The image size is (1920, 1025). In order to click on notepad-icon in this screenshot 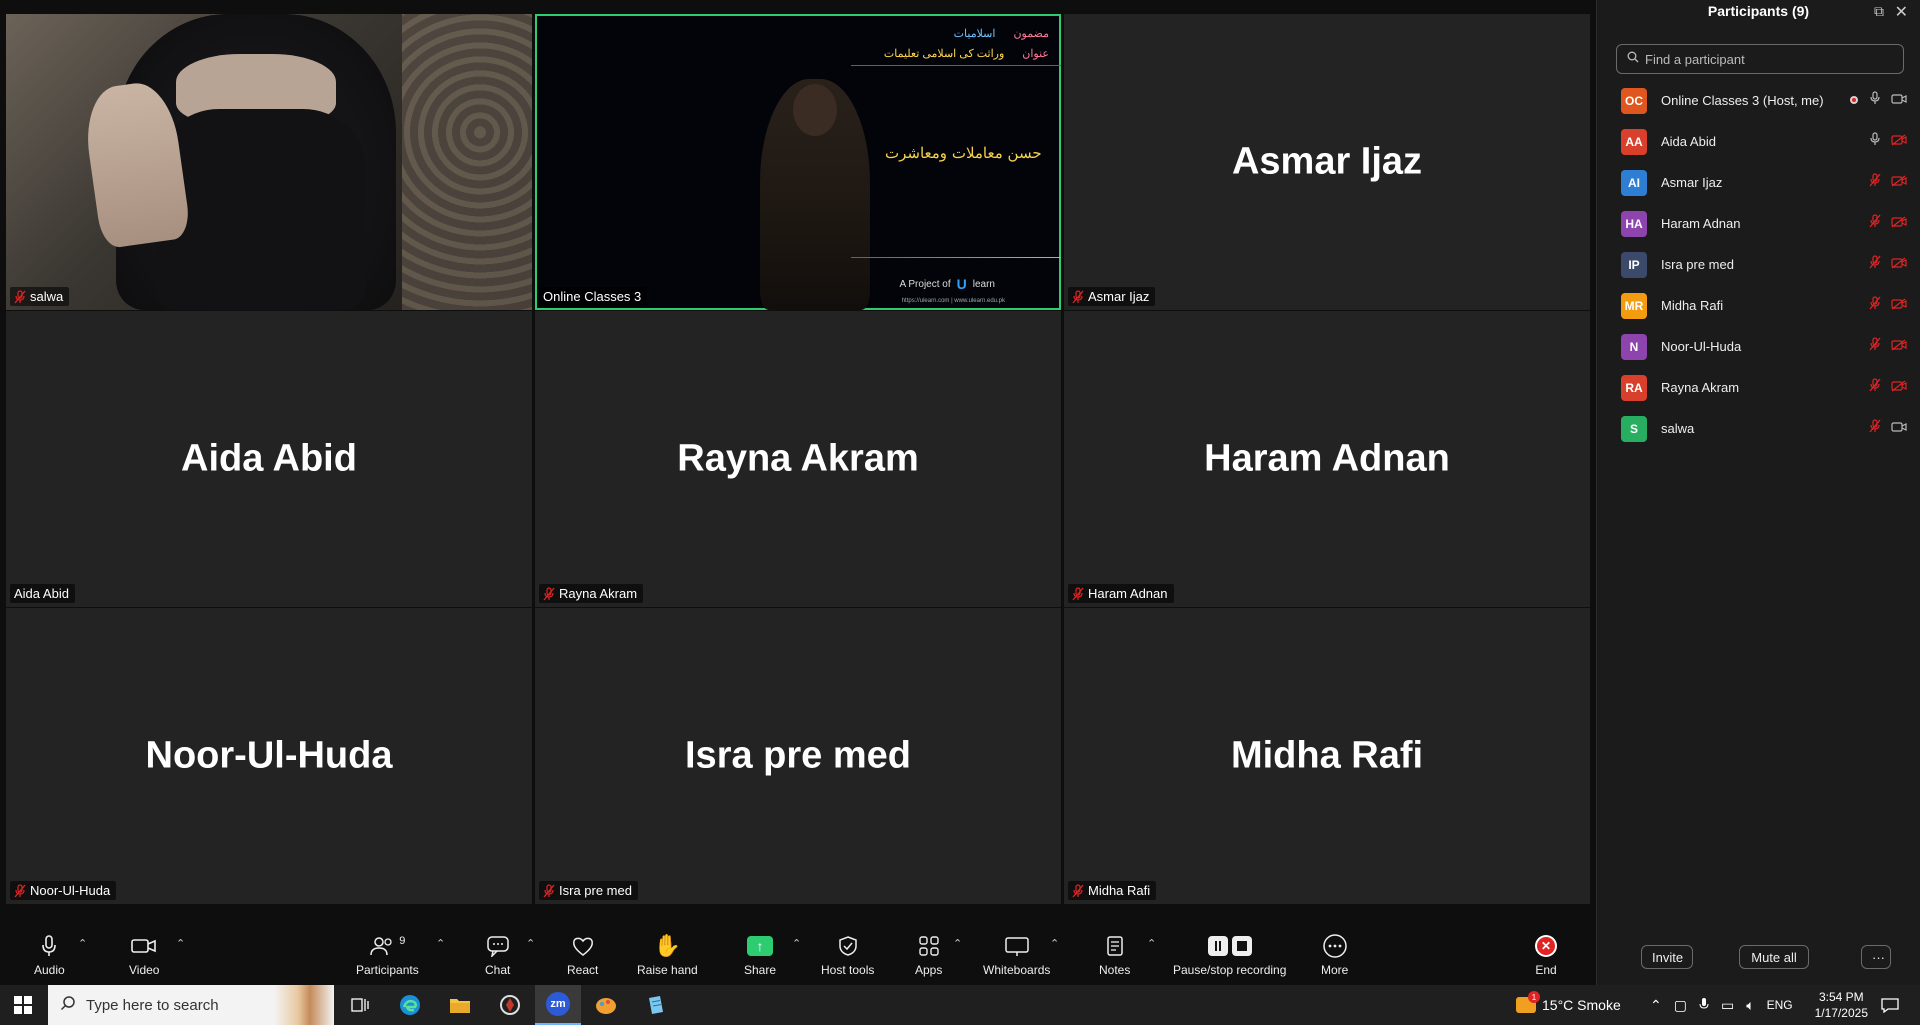, I will do `click(656, 1005)`.